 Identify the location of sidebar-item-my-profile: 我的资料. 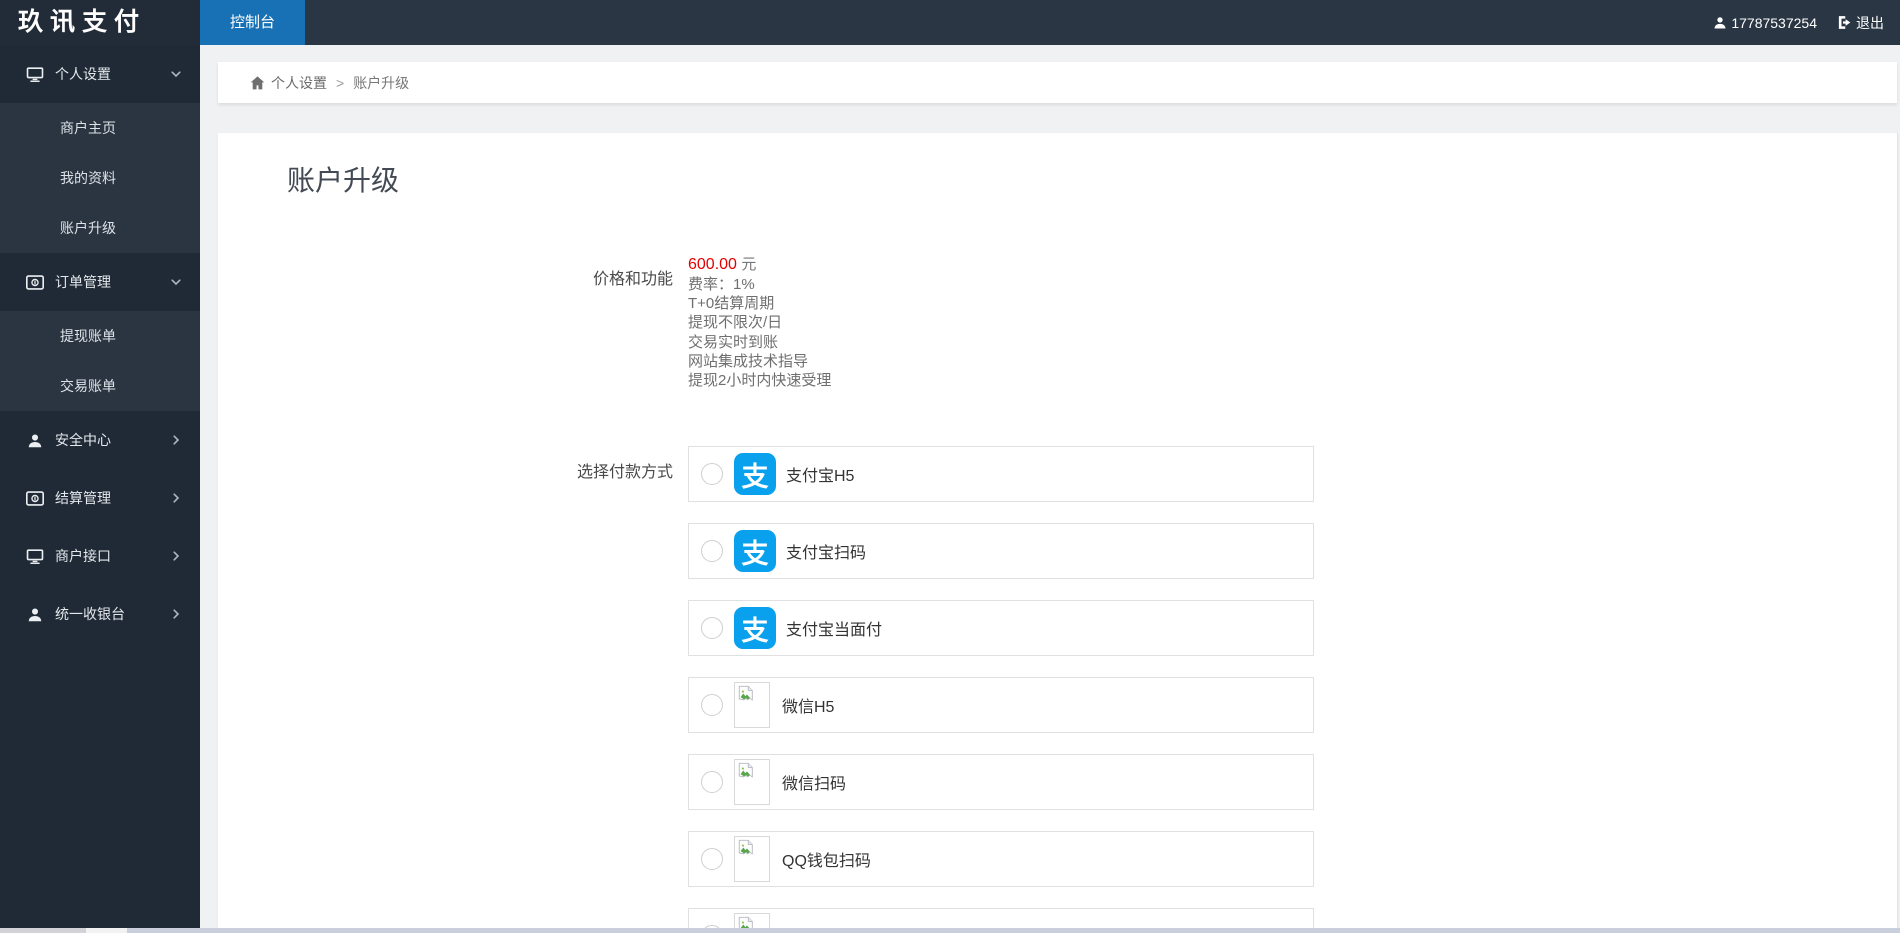
(100, 178).